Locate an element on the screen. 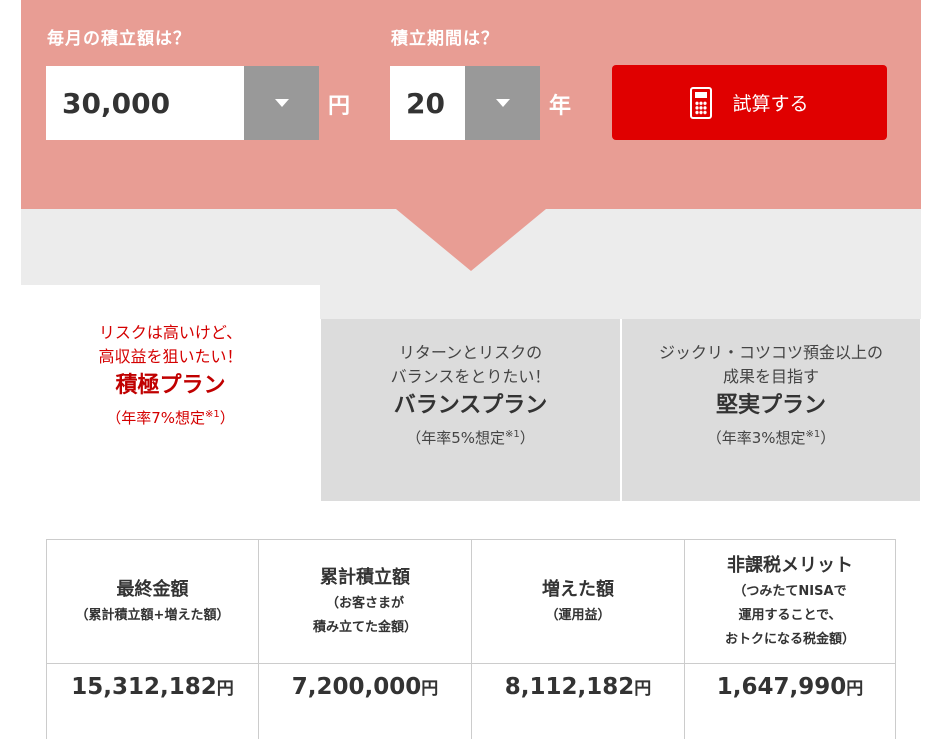 The width and height of the screenshot is (942, 739). plan-rate: （年率7%想定※1） is located at coordinates (170, 418).